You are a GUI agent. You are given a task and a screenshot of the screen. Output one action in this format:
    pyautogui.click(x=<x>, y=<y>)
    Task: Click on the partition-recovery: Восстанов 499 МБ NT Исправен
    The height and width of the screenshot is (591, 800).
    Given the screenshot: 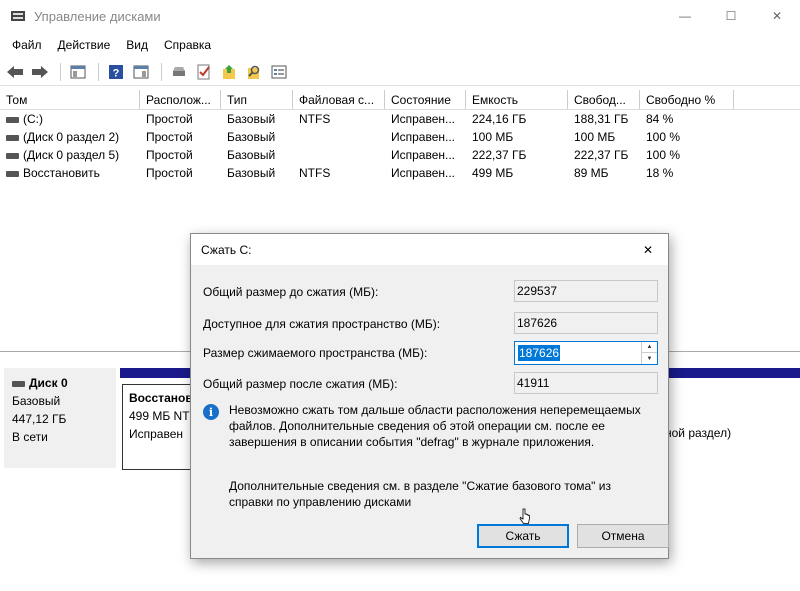 What is the action you would take?
    pyautogui.click(x=157, y=427)
    